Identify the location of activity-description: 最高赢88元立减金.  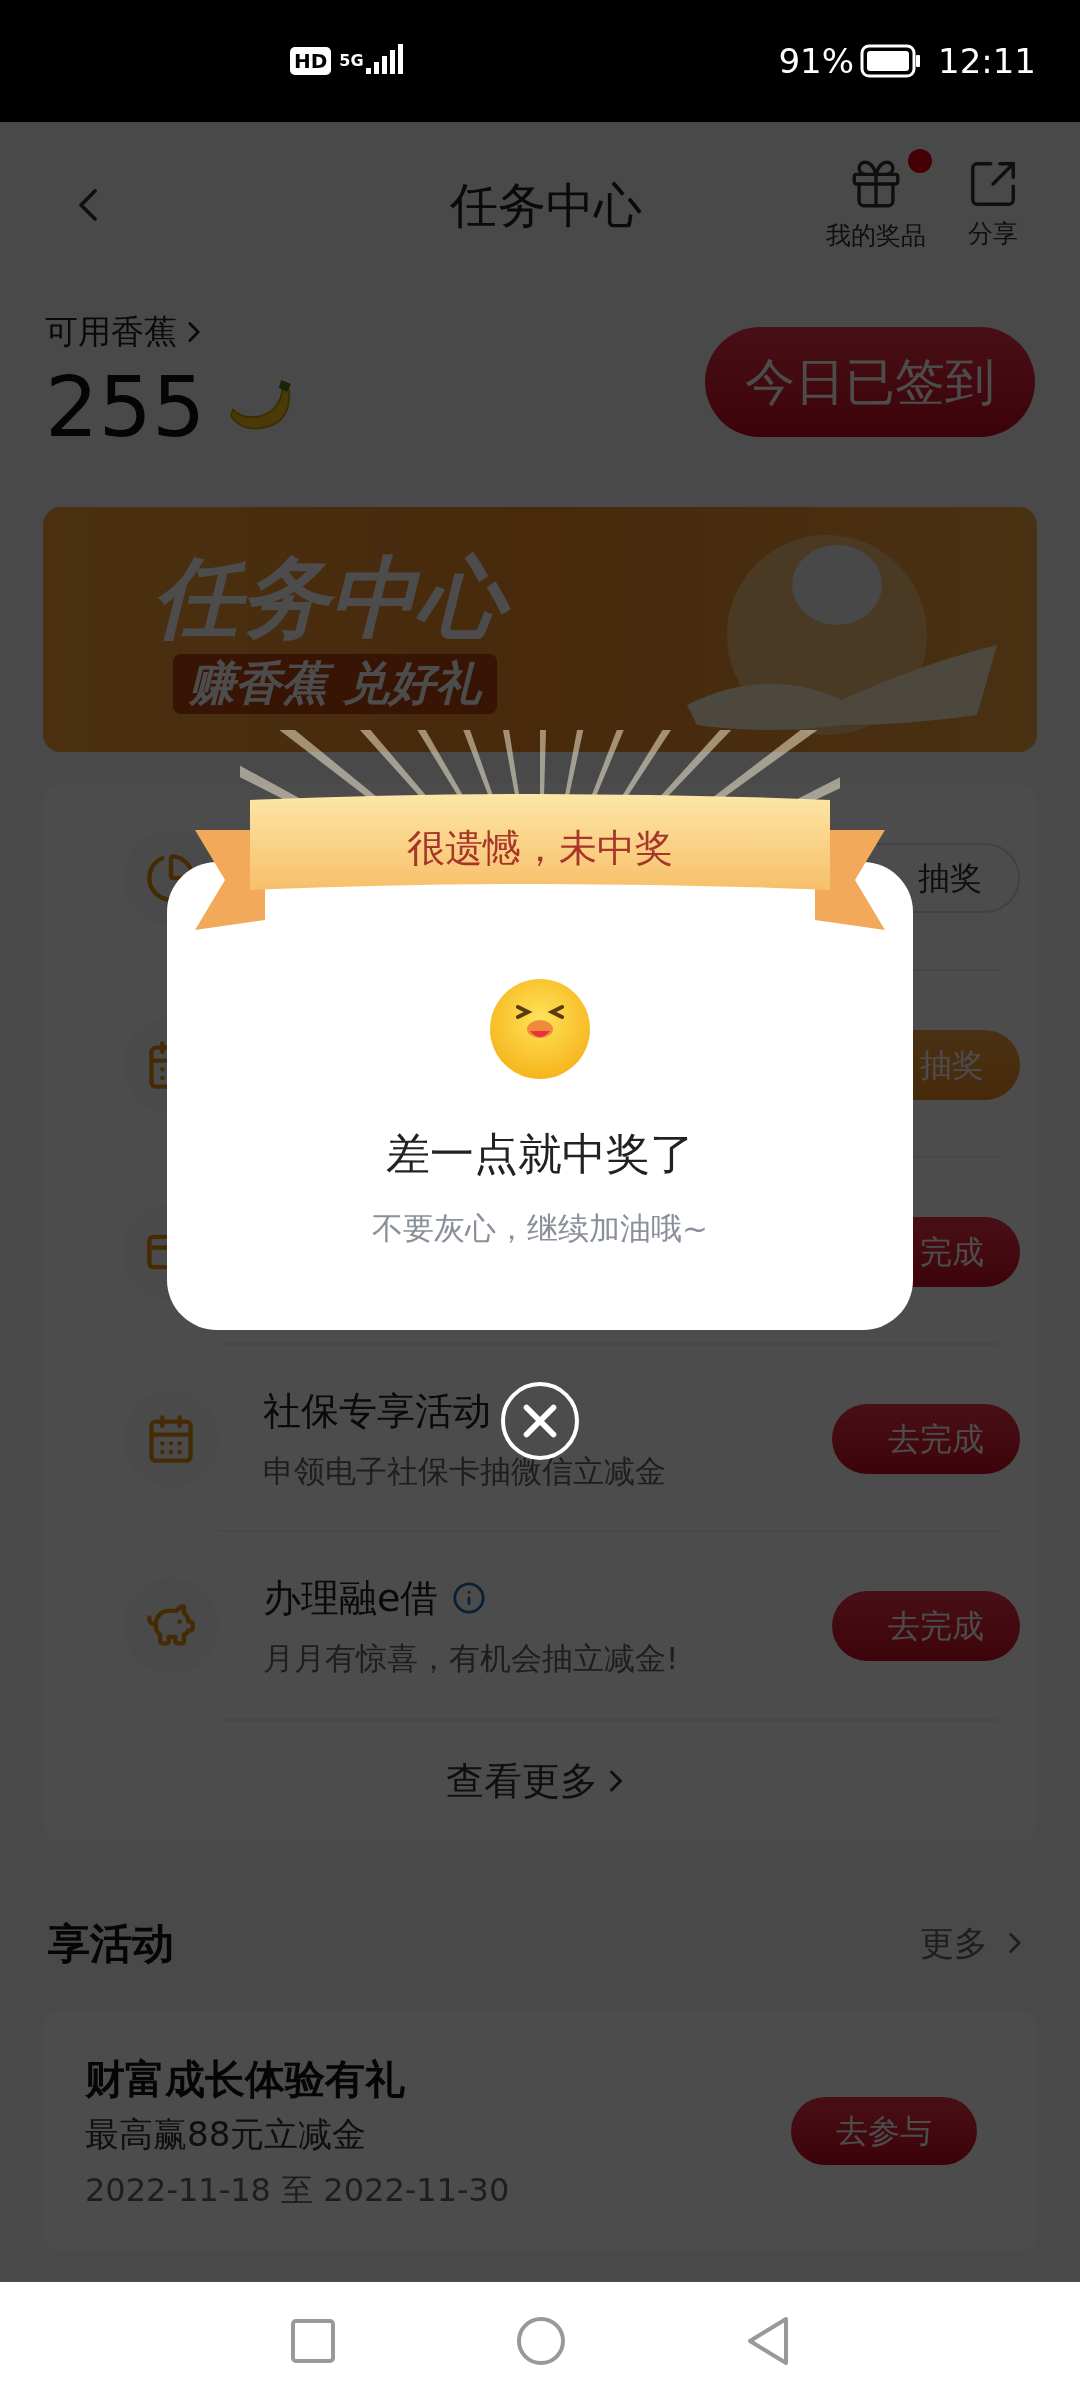
(226, 2134).